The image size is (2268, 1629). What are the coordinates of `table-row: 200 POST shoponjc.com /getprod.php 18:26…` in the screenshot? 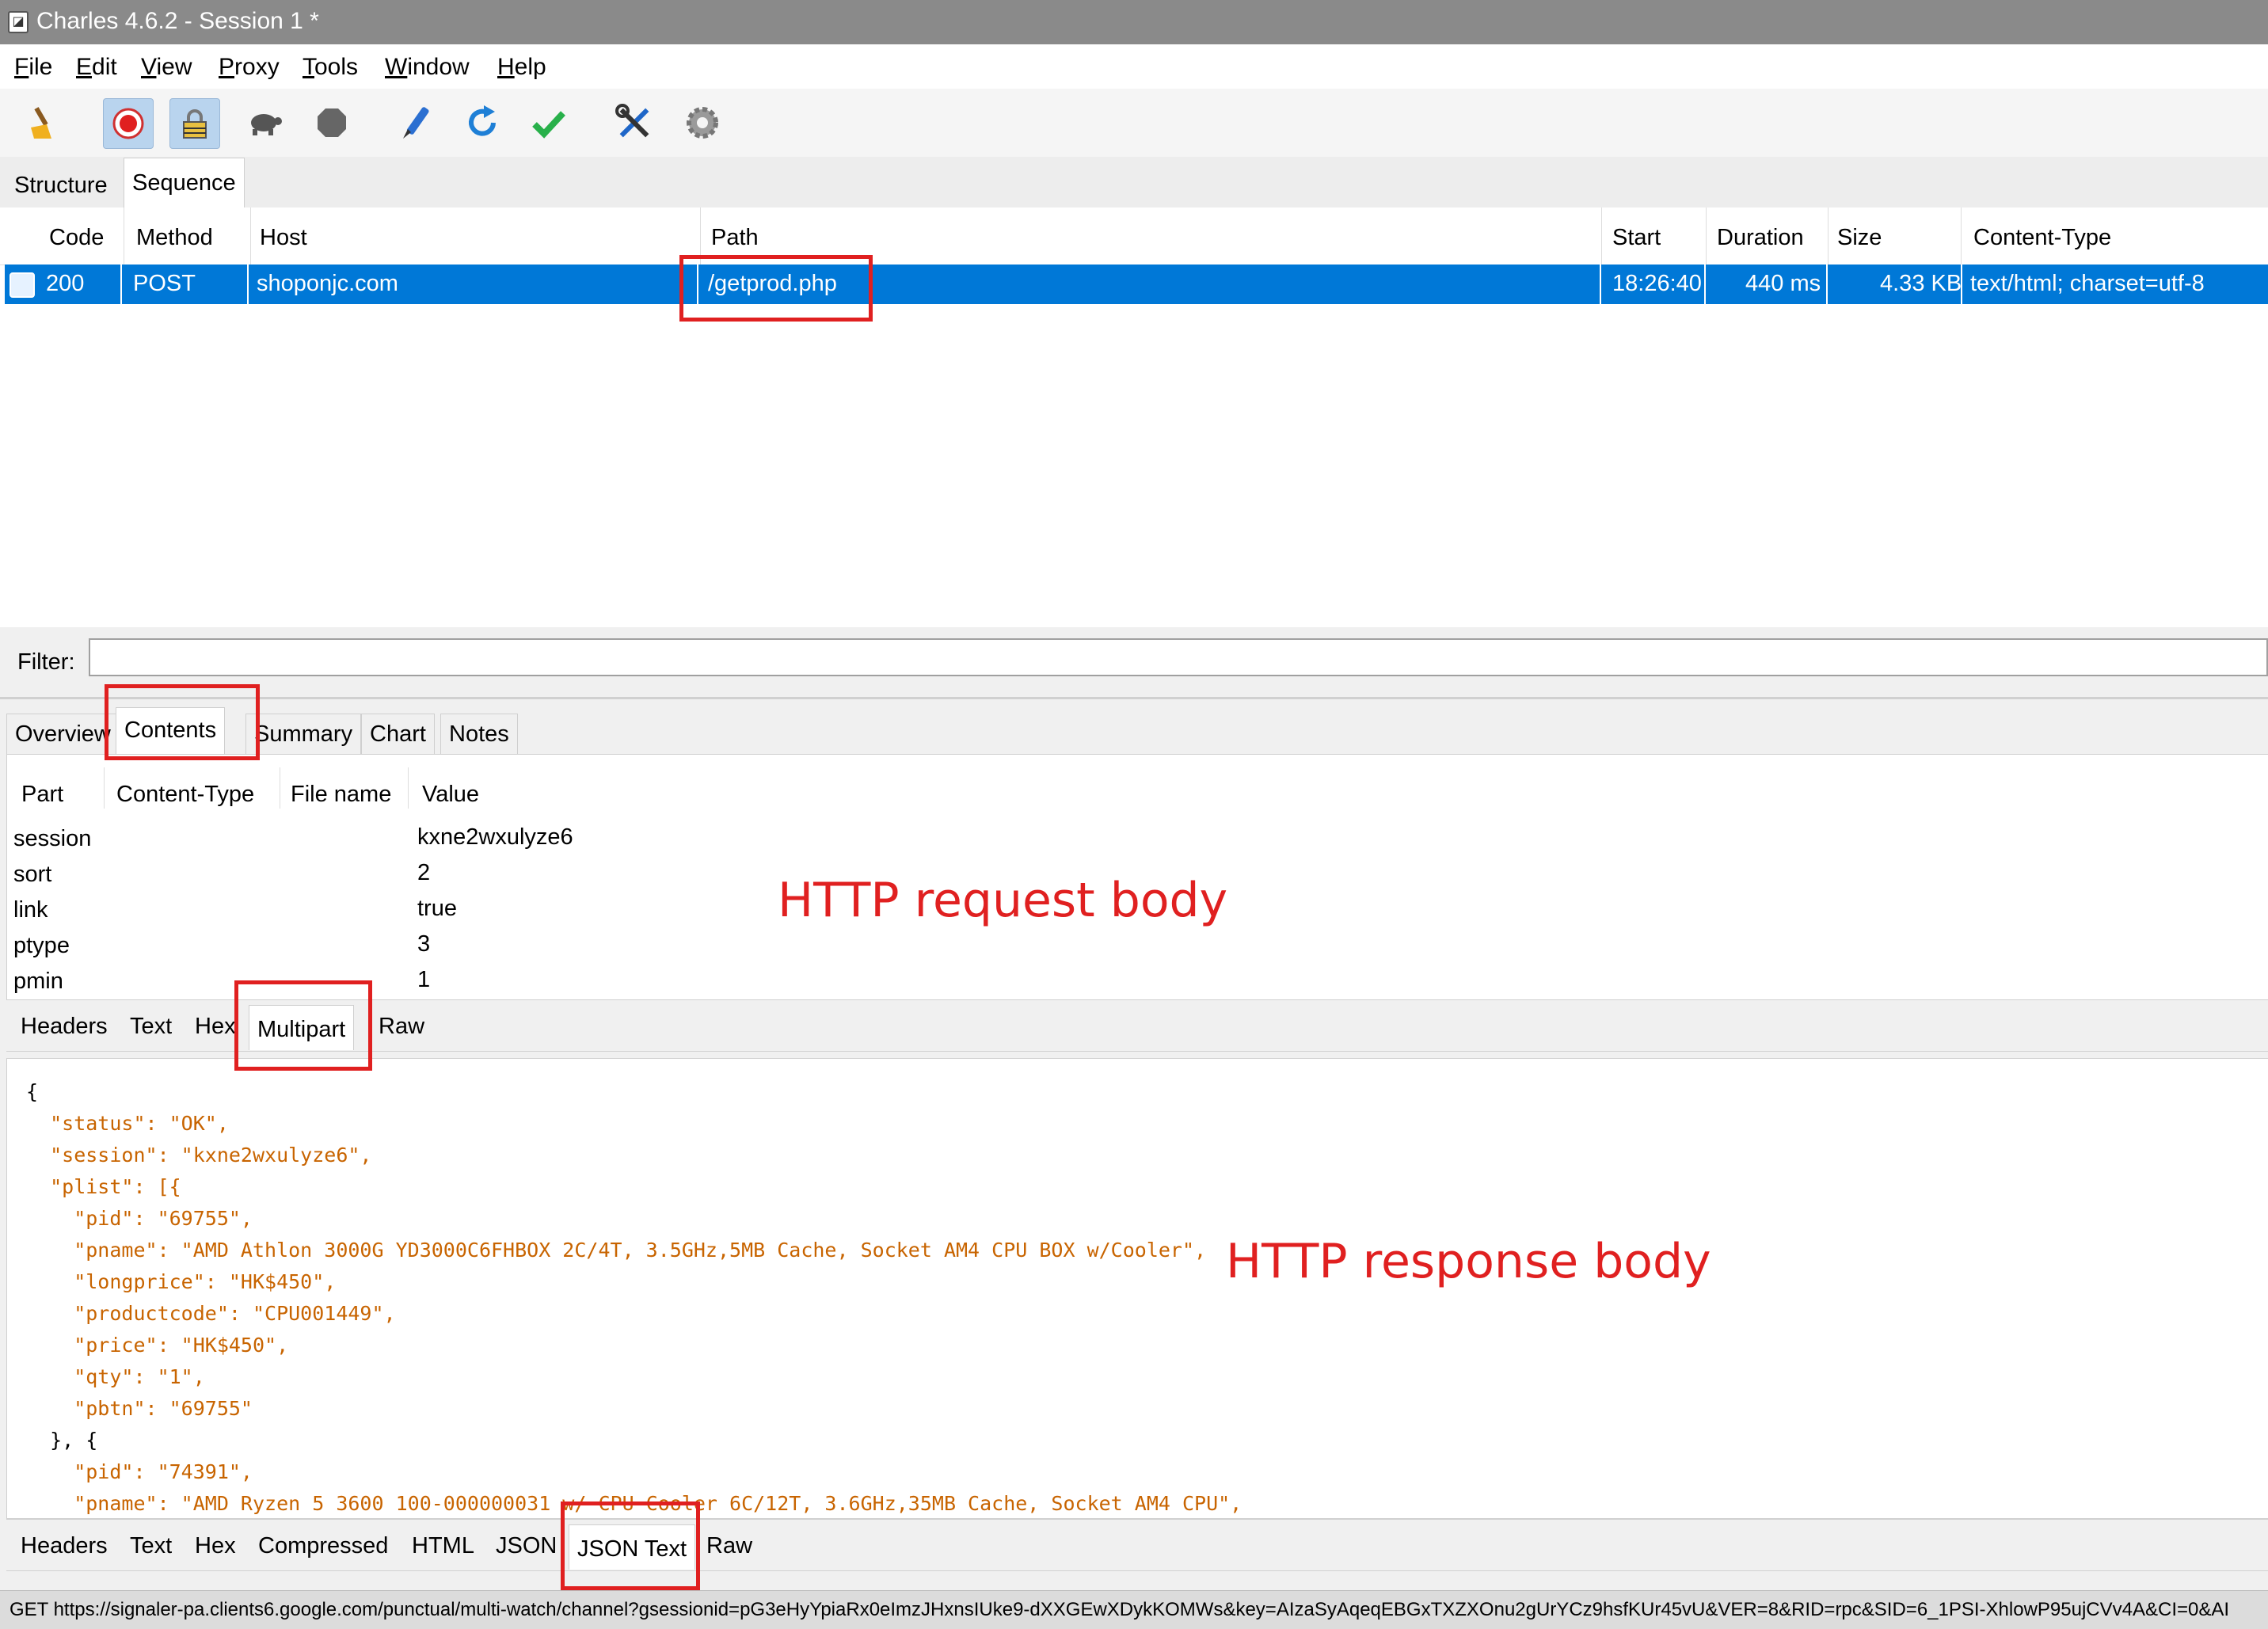 It's located at (1136, 284).